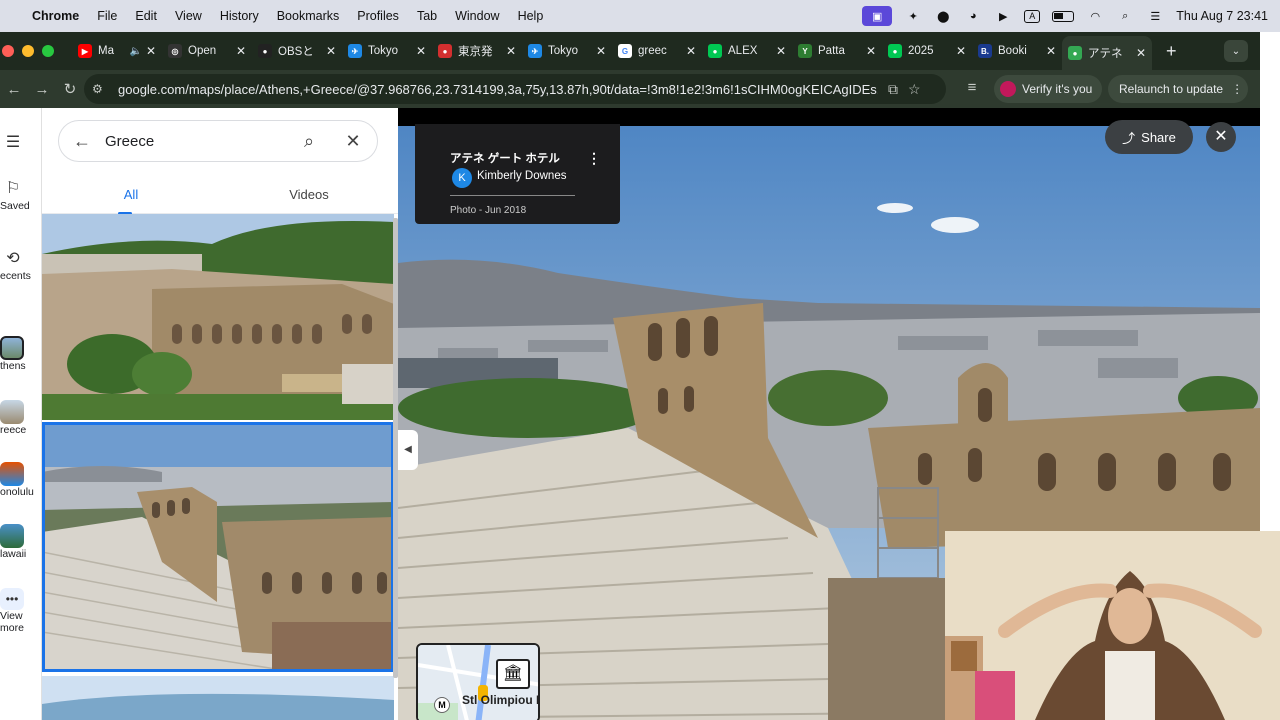 This screenshot has width=1280, height=720. Describe the element at coordinates (131, 197) in the screenshot. I see `tab-all: All` at that location.